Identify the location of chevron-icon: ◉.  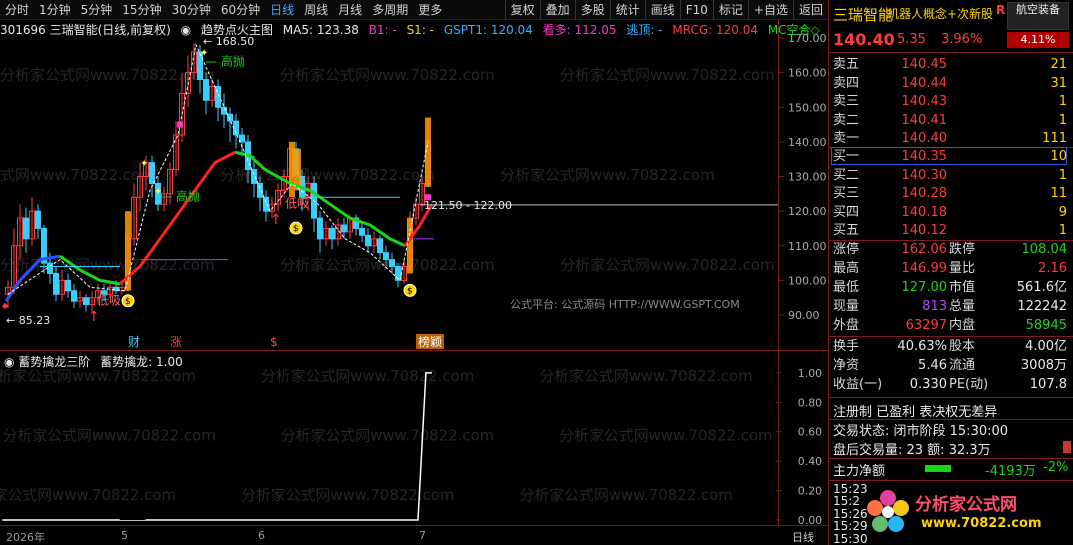
(186, 30).